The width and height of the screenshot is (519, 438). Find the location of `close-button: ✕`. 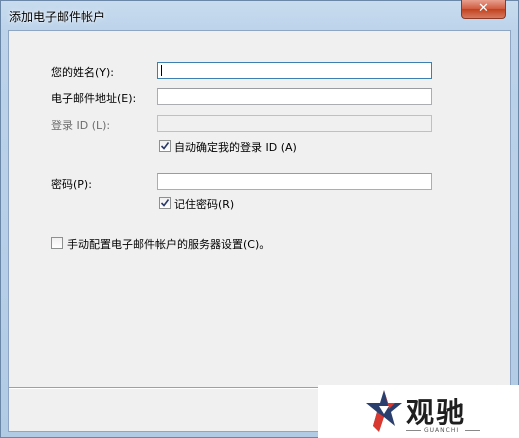

close-button: ✕ is located at coordinates (483, 9).